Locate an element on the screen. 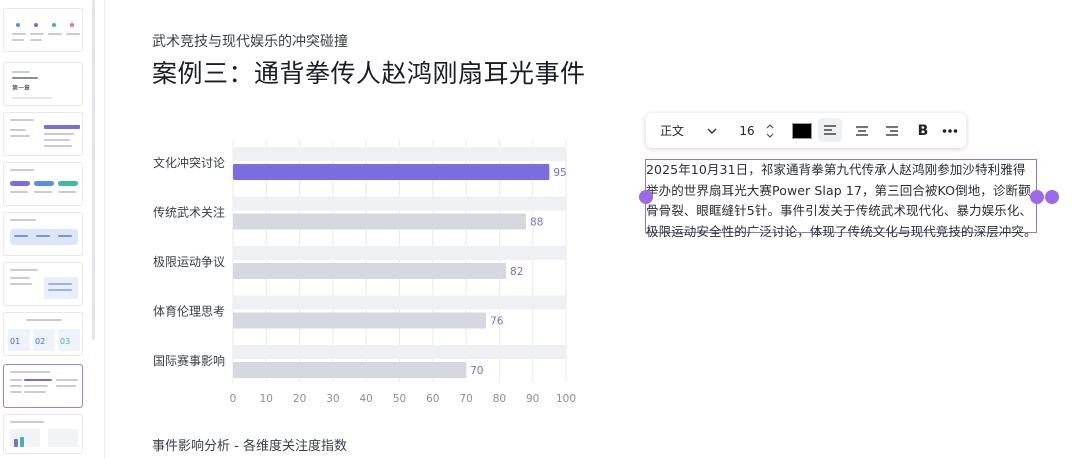 This screenshot has height=459, width=1080. paragraph-style-select: 正文 is located at coordinates (672, 130).